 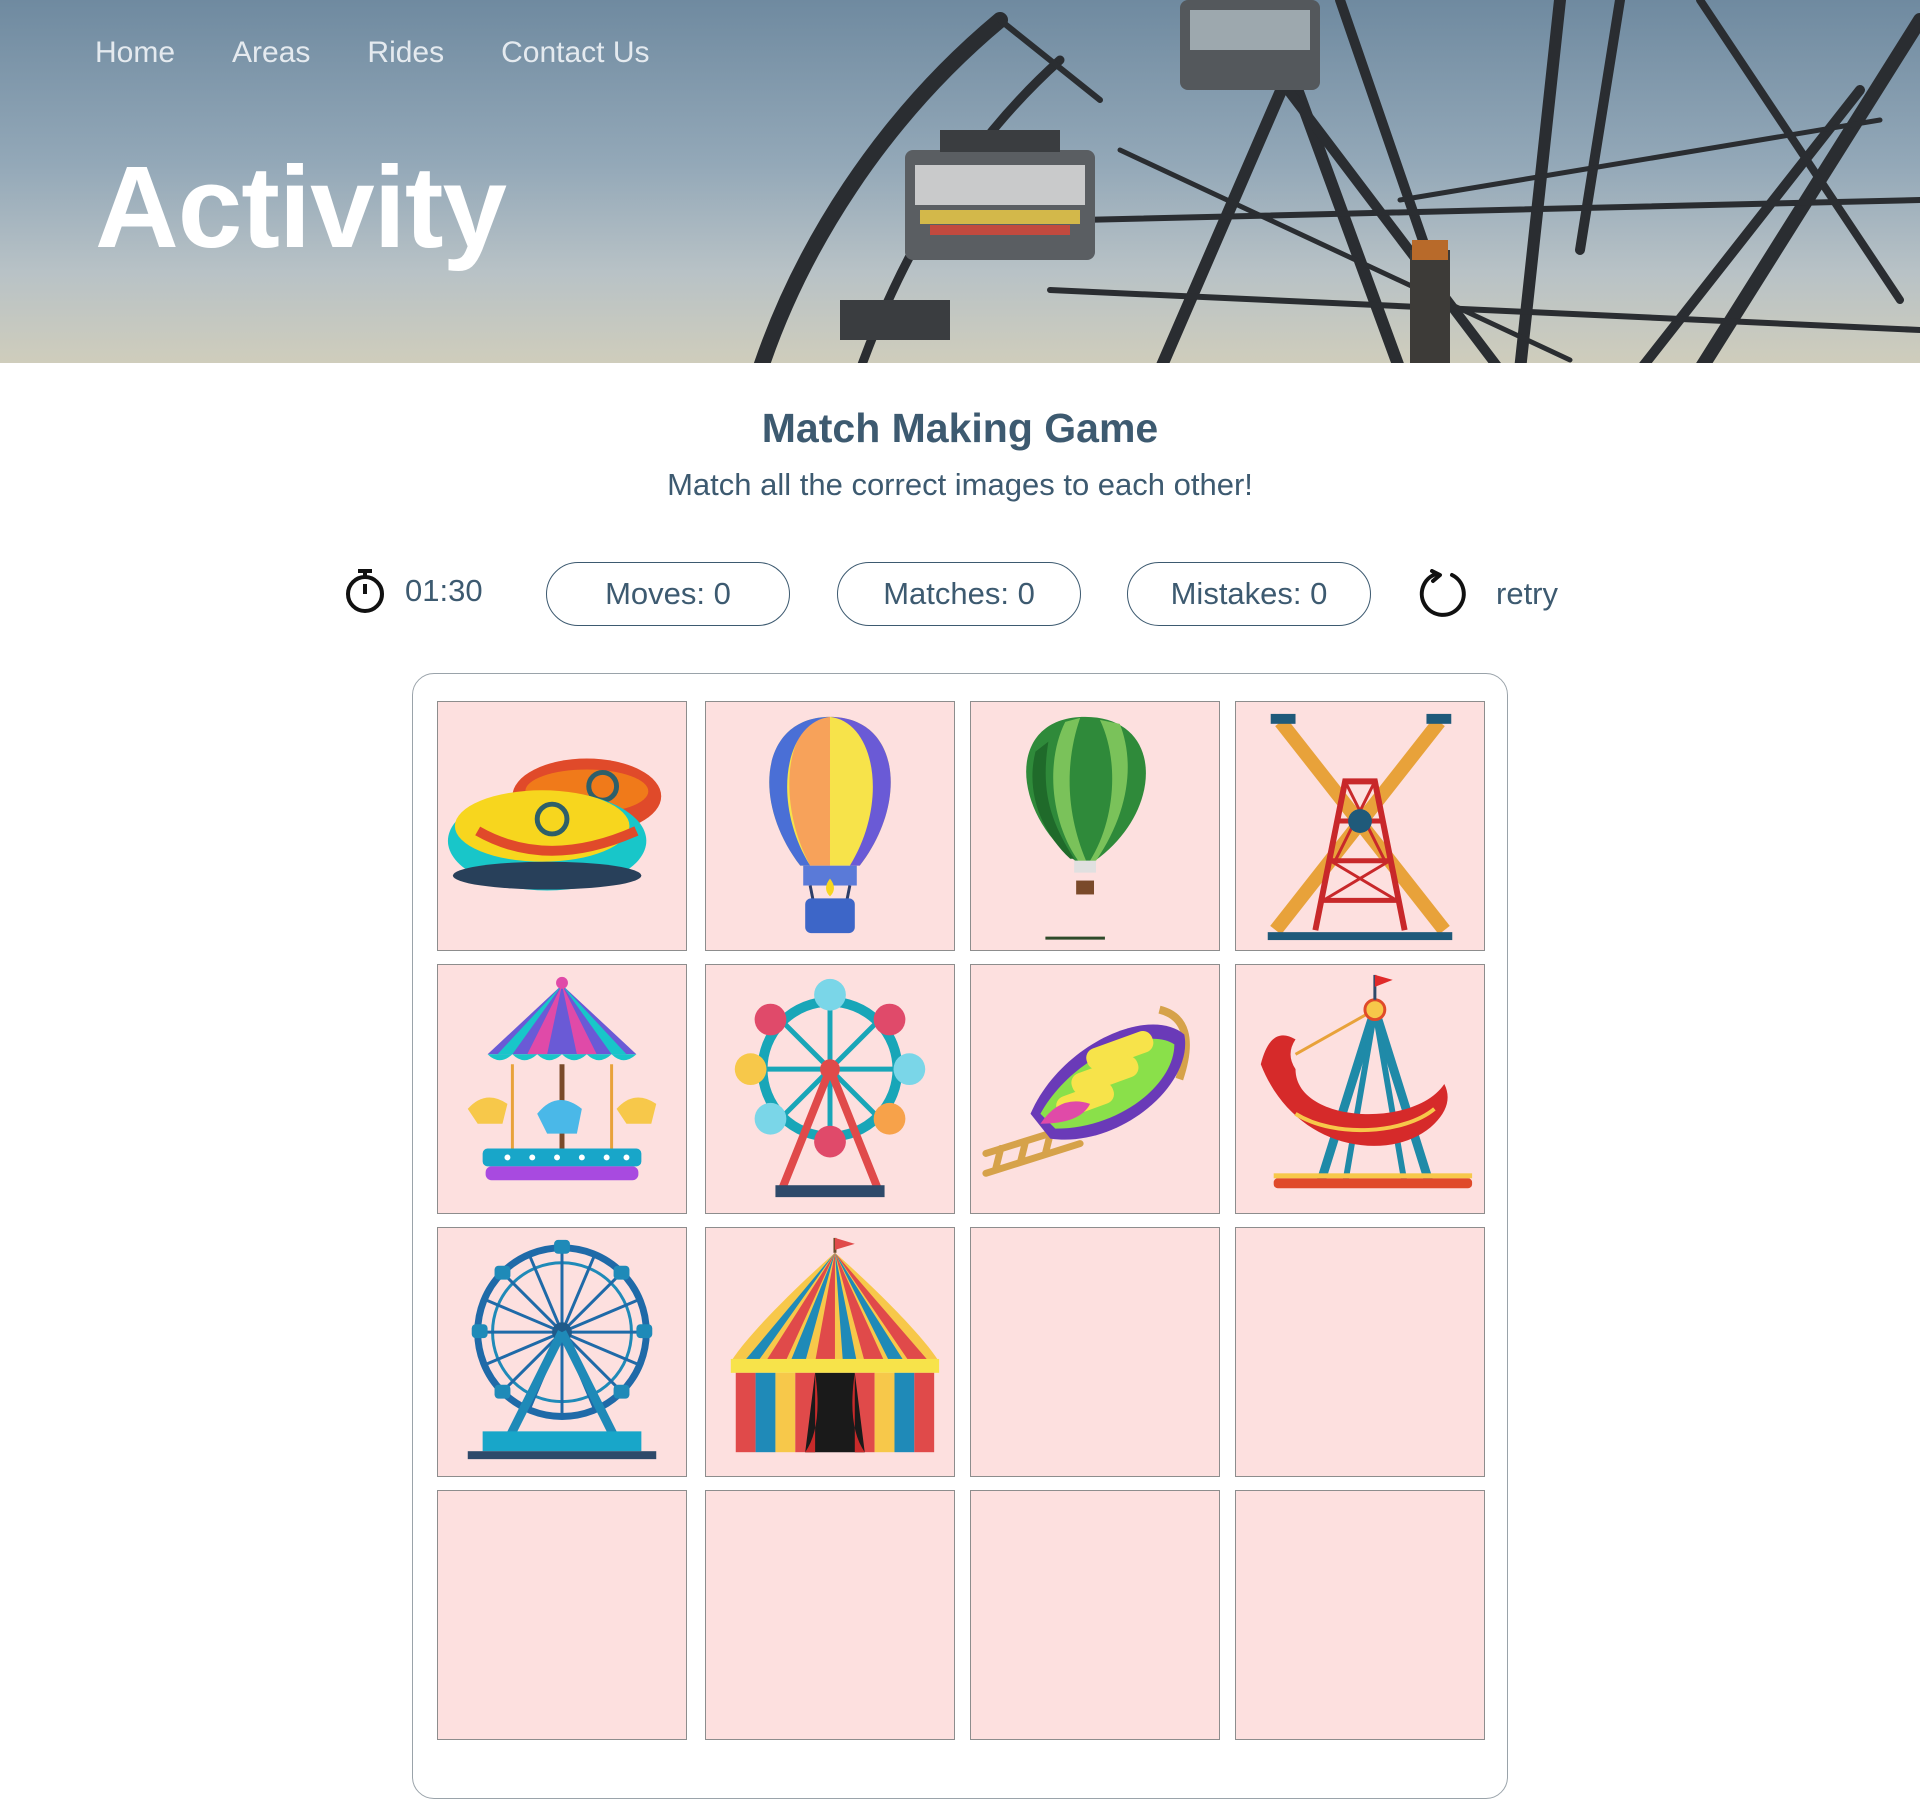 I want to click on card-log-flume, so click(x=1095, y=1089).